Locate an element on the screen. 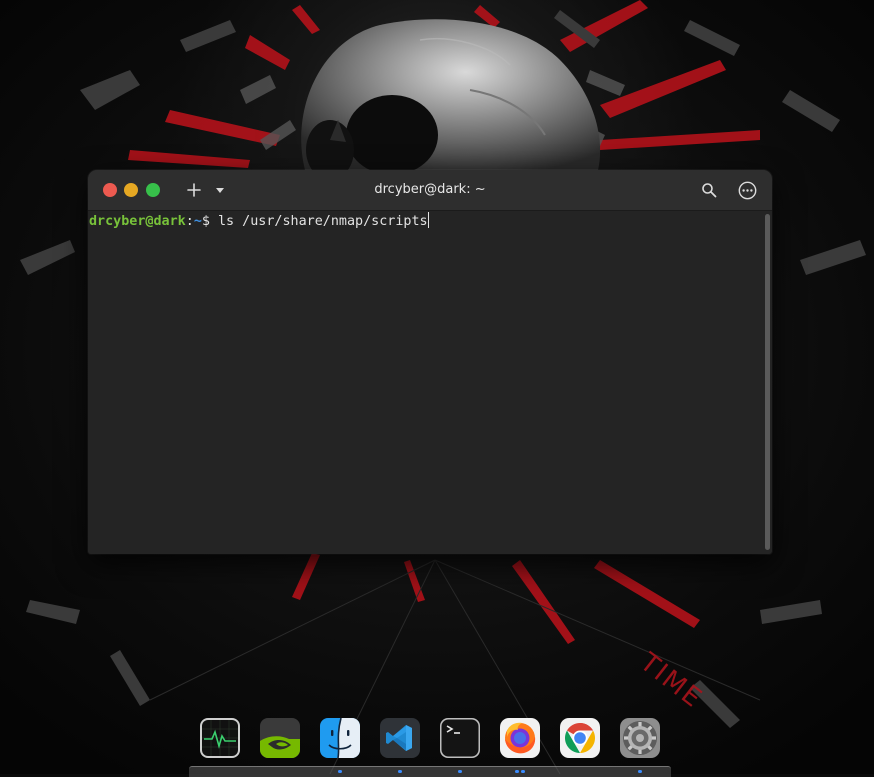 The width and height of the screenshot is (874, 777). nvidia-icon is located at coordinates (280, 738).